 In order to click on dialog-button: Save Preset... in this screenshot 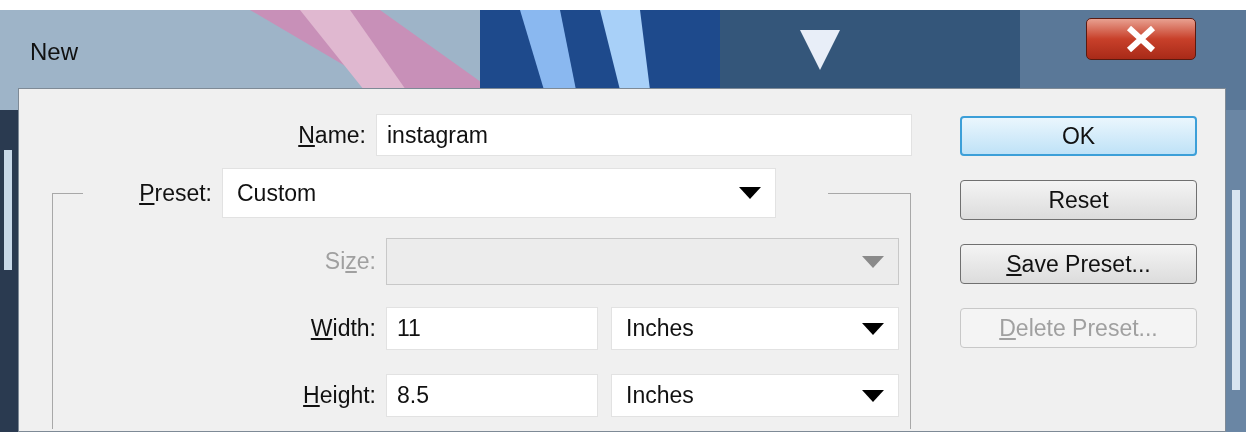, I will do `click(1078, 264)`.